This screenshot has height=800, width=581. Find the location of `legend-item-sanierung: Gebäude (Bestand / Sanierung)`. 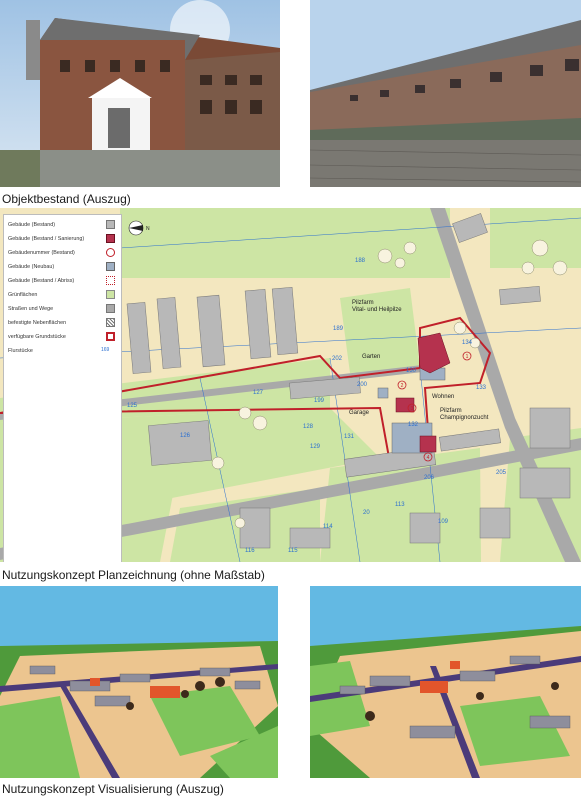

legend-item-sanierung: Gebäude (Bestand / Sanierung) is located at coordinates (62, 239).